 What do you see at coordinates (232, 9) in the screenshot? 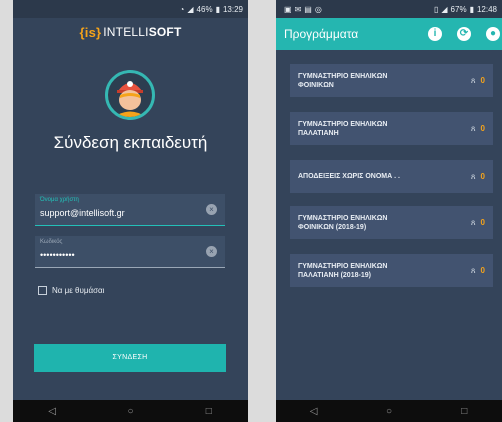
I see `status-time: 13:29` at bounding box center [232, 9].